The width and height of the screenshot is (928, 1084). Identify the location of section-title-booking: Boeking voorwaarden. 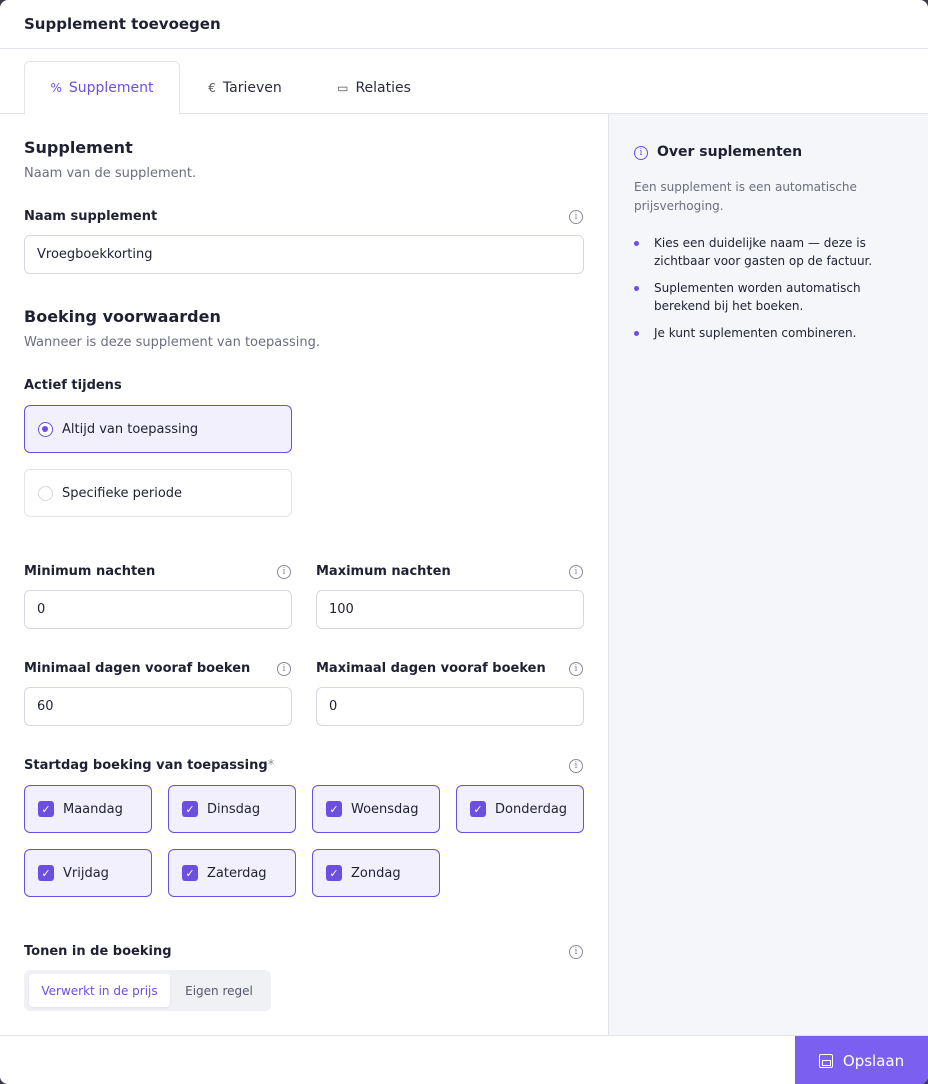
(122, 316).